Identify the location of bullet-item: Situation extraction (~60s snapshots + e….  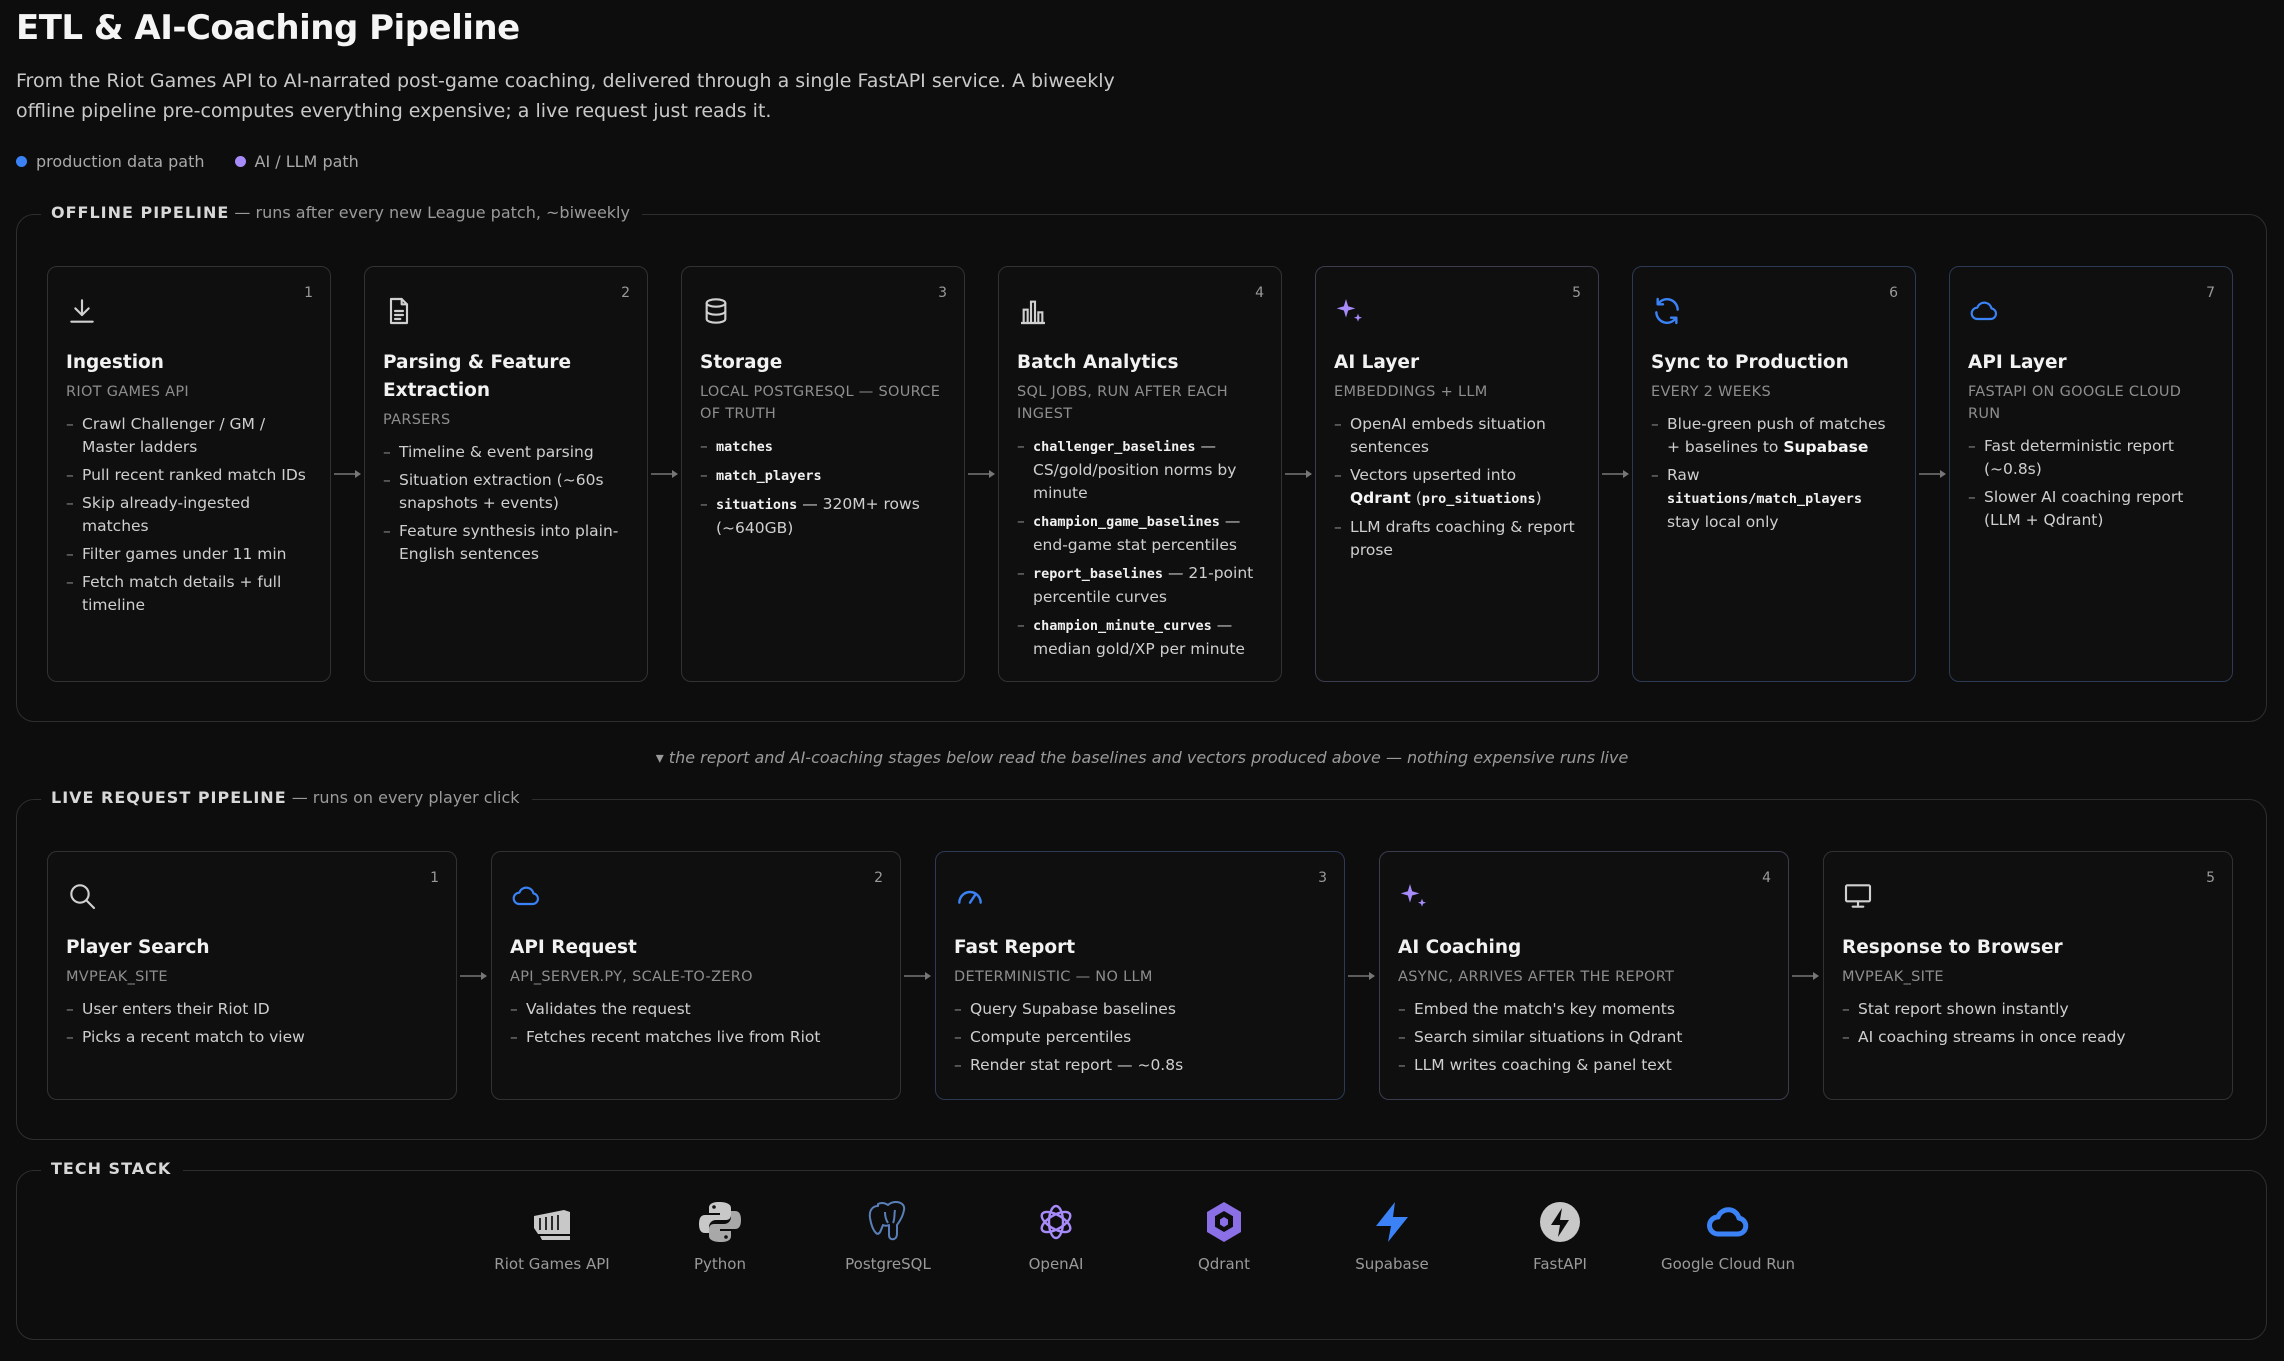
(506, 492).